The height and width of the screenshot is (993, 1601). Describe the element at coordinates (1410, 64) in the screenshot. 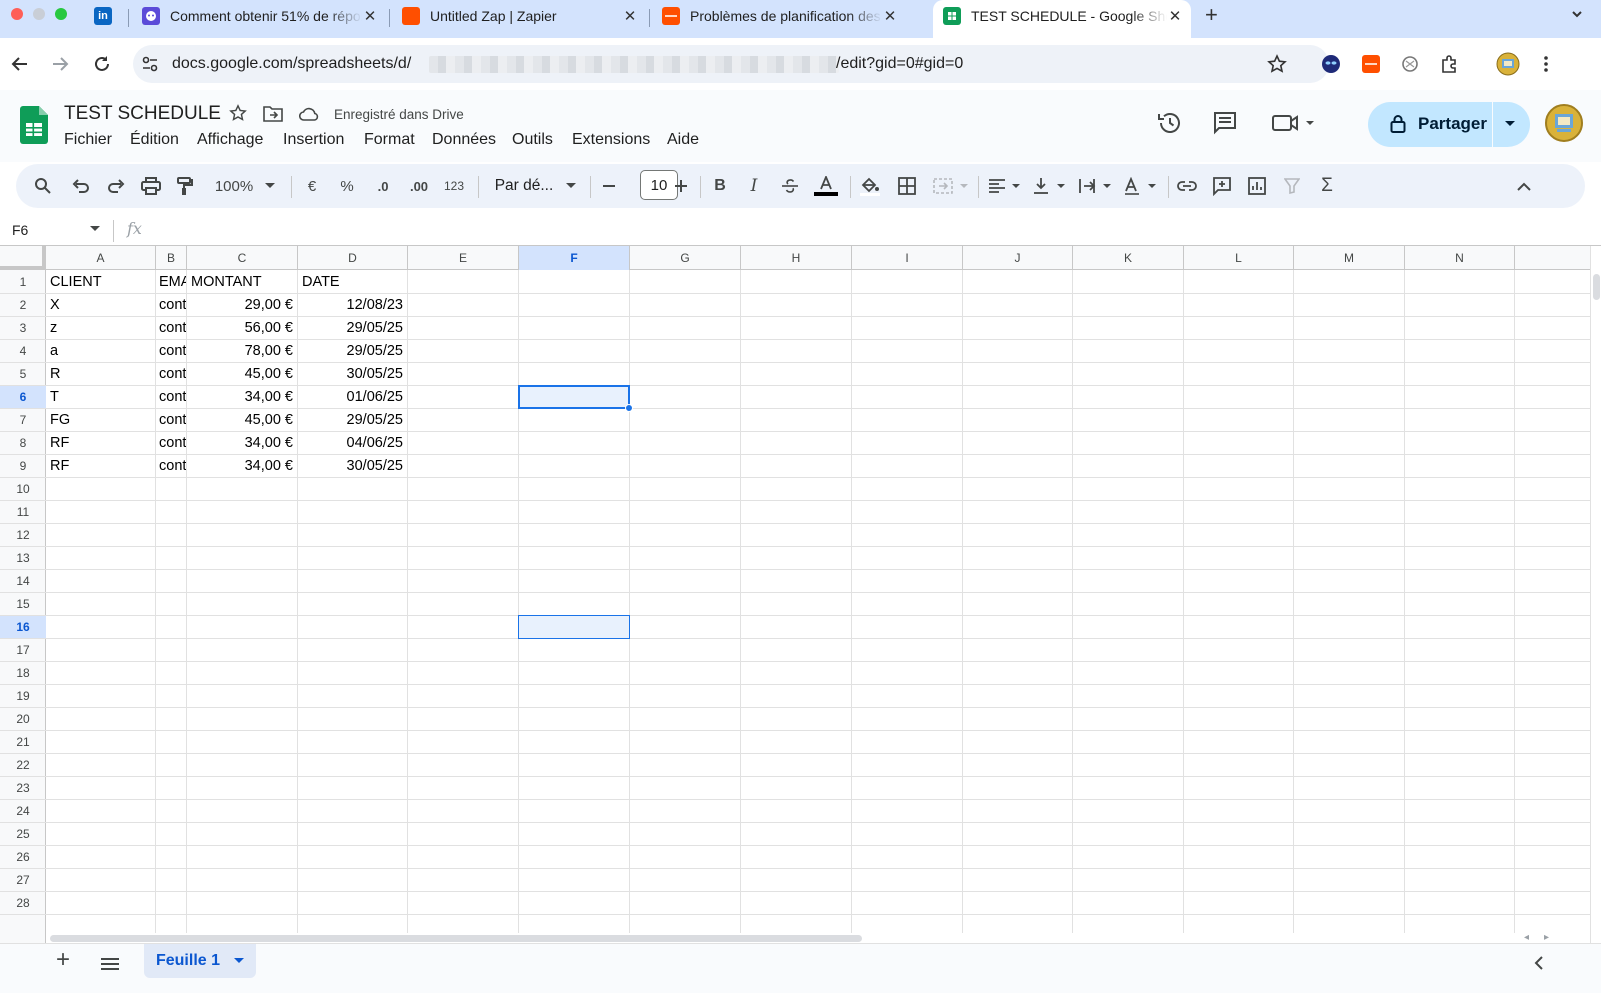

I see `extension-openai-icon` at that location.